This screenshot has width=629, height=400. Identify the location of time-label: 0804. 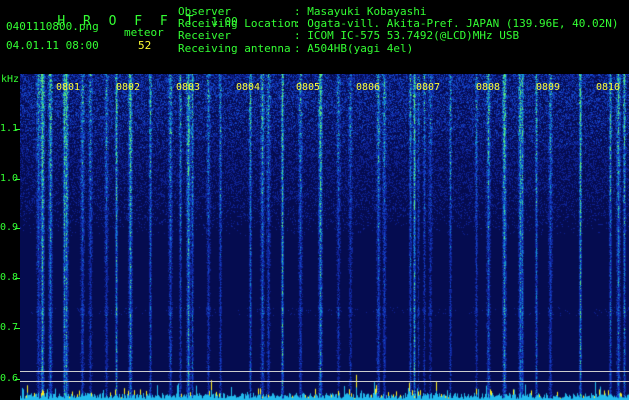
(248, 87).